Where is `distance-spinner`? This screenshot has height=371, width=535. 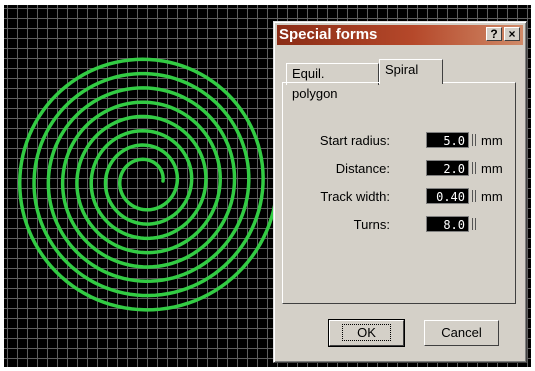 distance-spinner is located at coordinates (474, 168).